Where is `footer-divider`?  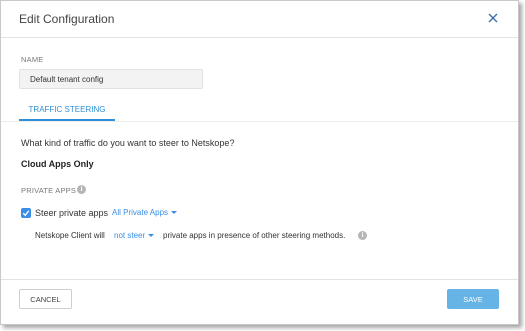
footer-divider is located at coordinates (259, 279).